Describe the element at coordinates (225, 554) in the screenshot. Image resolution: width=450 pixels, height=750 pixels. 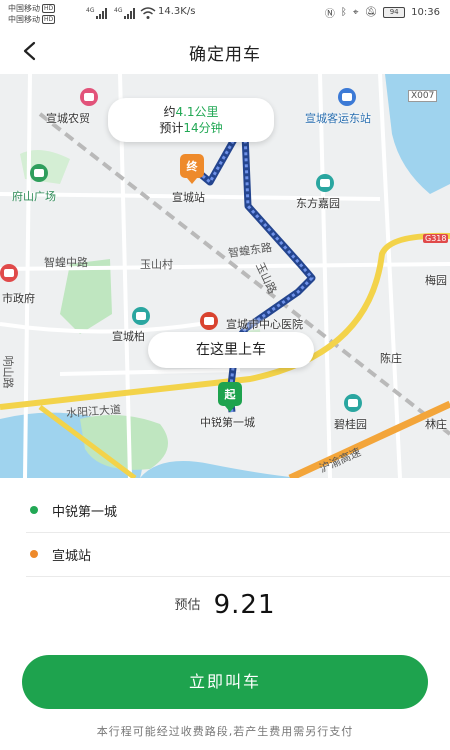
I see `destination-address-row: 宣城站` at that location.